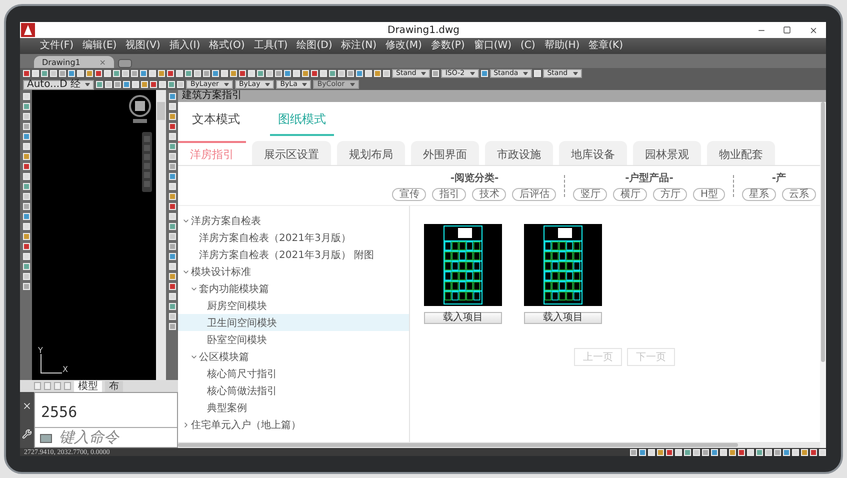  Describe the element at coordinates (161, 235) in the screenshot. I see `scrollbar` at that location.